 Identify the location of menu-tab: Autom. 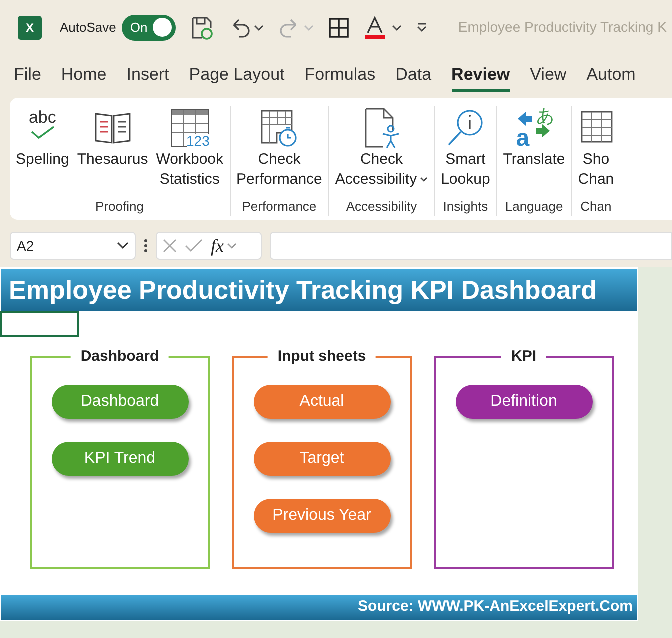
(611, 76).